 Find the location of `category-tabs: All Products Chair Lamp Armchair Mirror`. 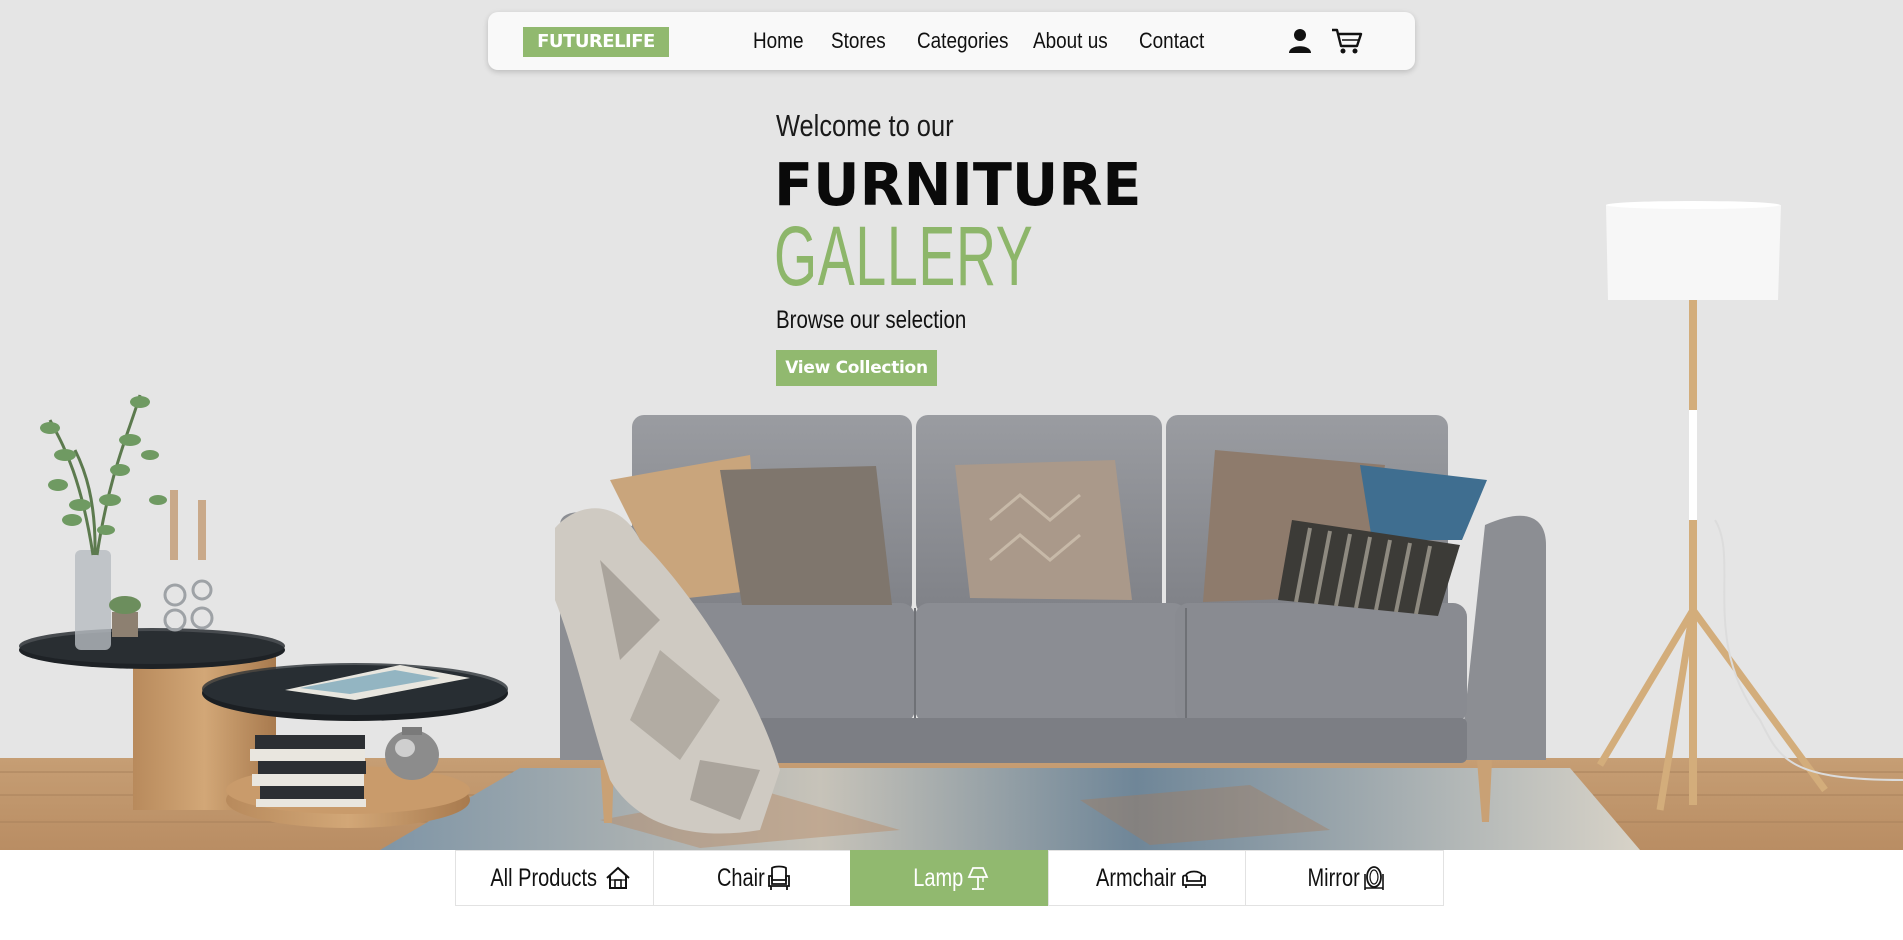

category-tabs: All Products Chair Lamp Armchair Mirror is located at coordinates (951, 878).